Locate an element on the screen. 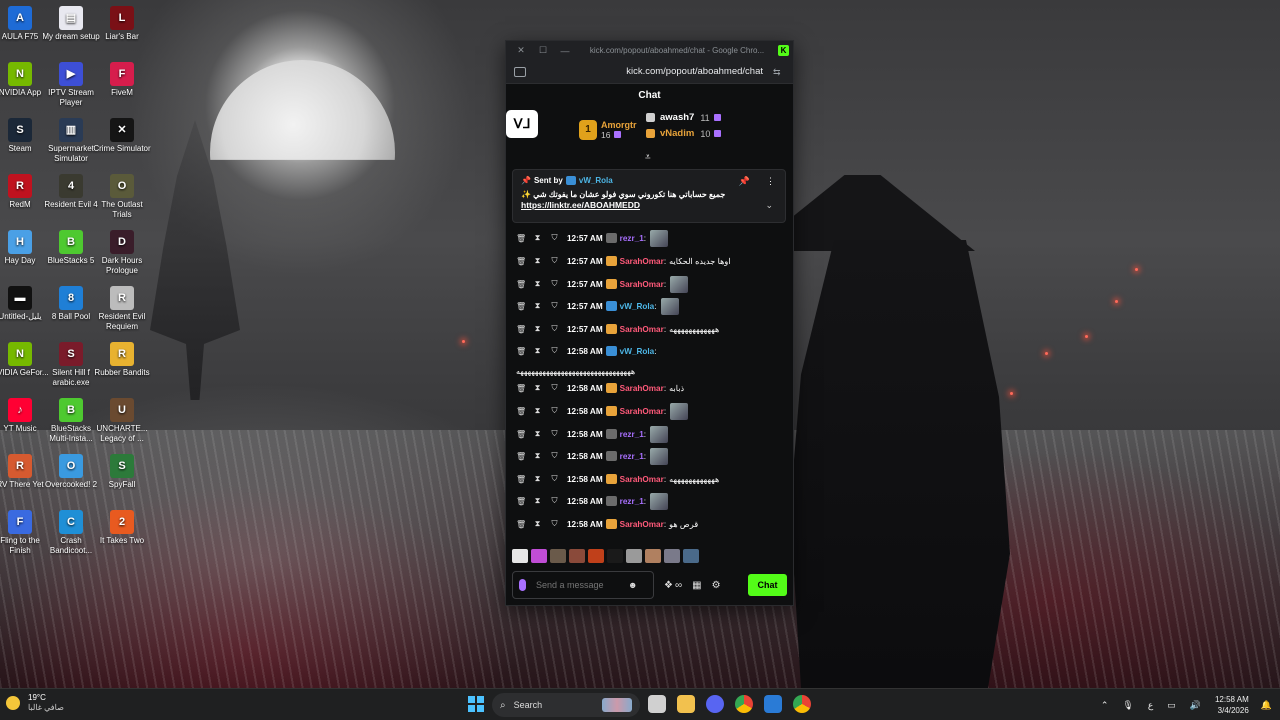 The width and height of the screenshot is (1280, 720). chevron-down-icon: ⌄ is located at coordinates (769, 205).